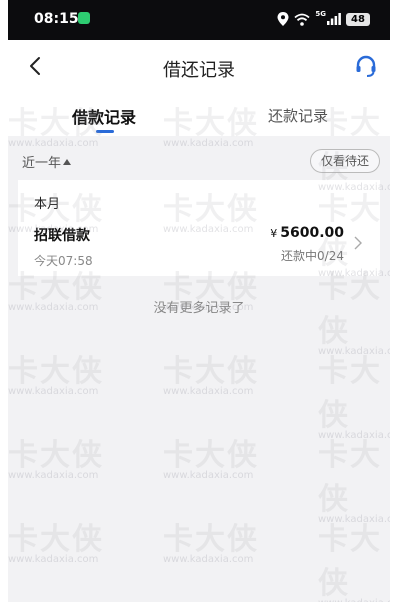 This screenshot has width=395, height=602. Describe the element at coordinates (312, 256) in the screenshot. I see `record-status: 还款中0/24` at that location.